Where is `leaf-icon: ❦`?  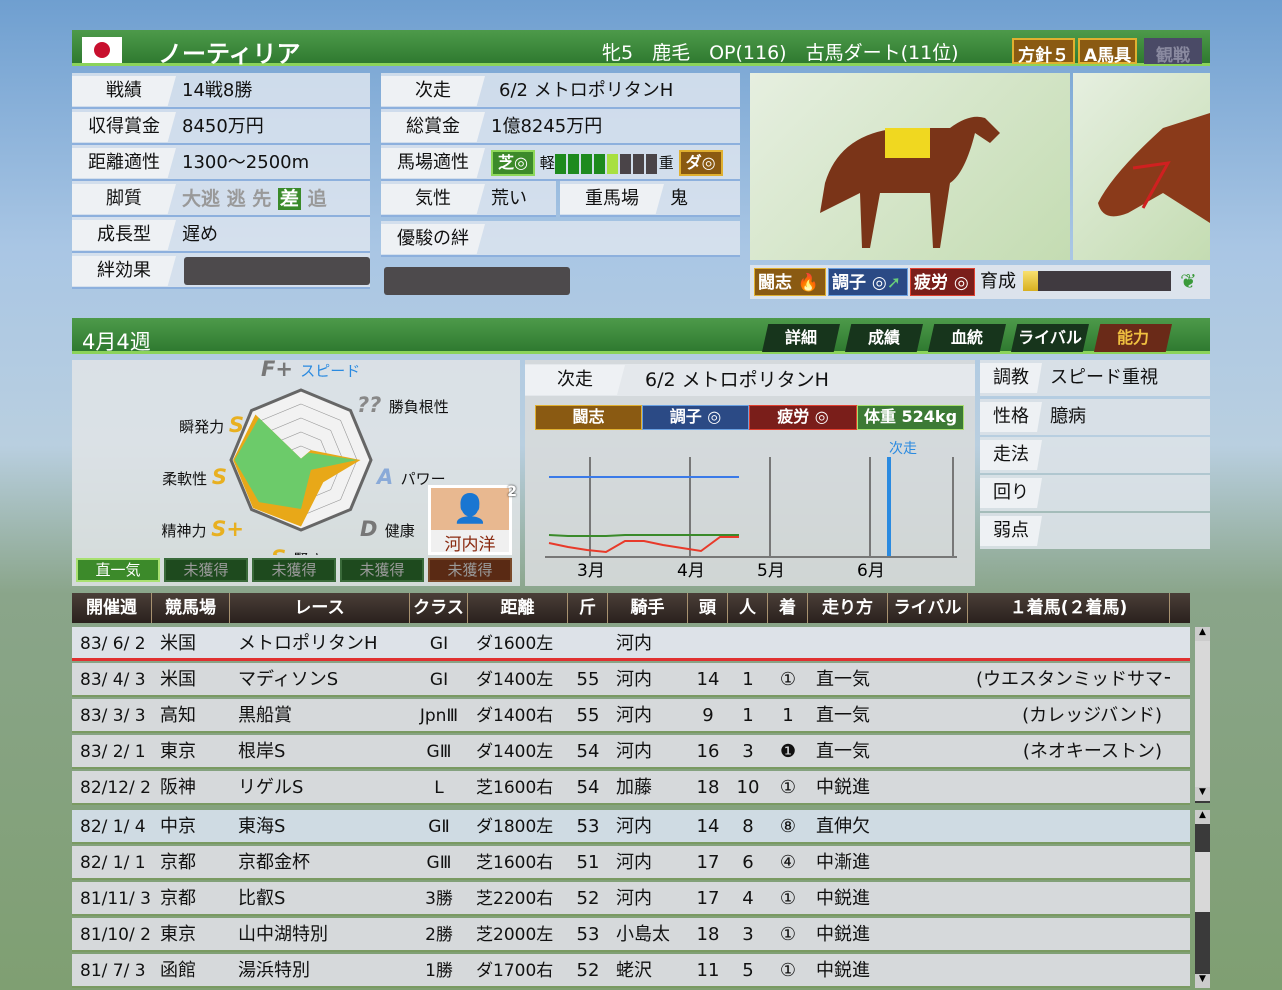 leaf-icon: ❦ is located at coordinates (1188, 281).